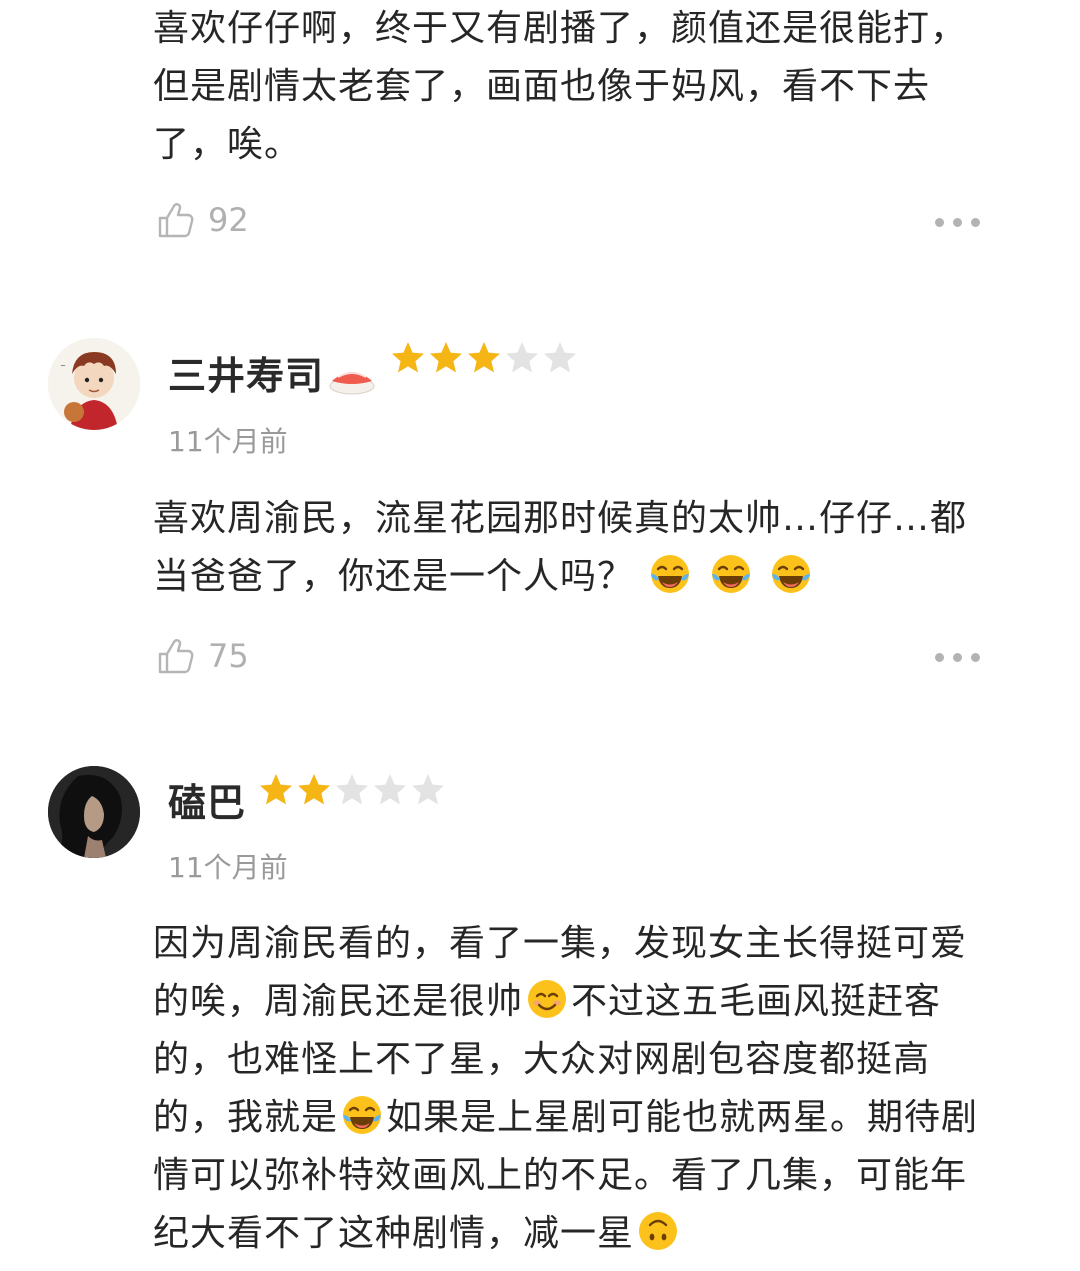 The height and width of the screenshot is (1271, 1080). I want to click on avatar, so click(94, 812).